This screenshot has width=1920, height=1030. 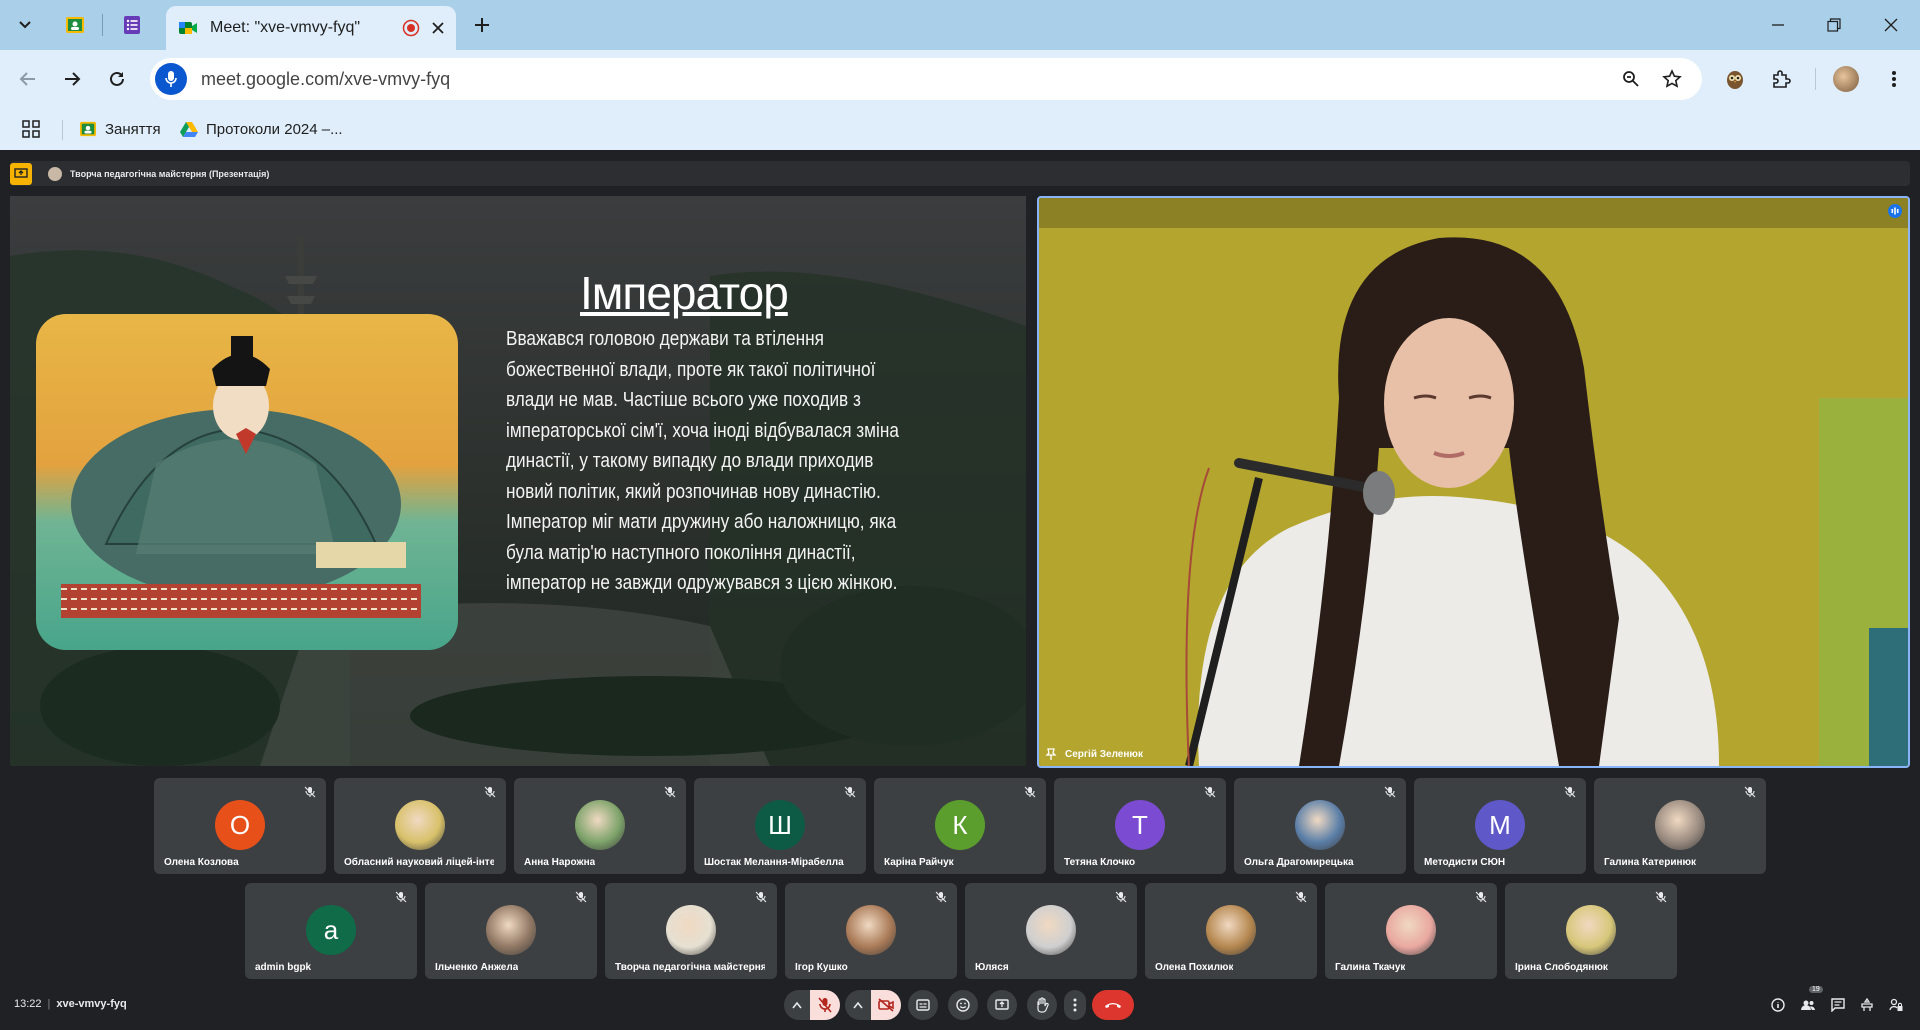 What do you see at coordinates (1042, 1005) in the screenshot?
I see `raise-hand-button` at bounding box center [1042, 1005].